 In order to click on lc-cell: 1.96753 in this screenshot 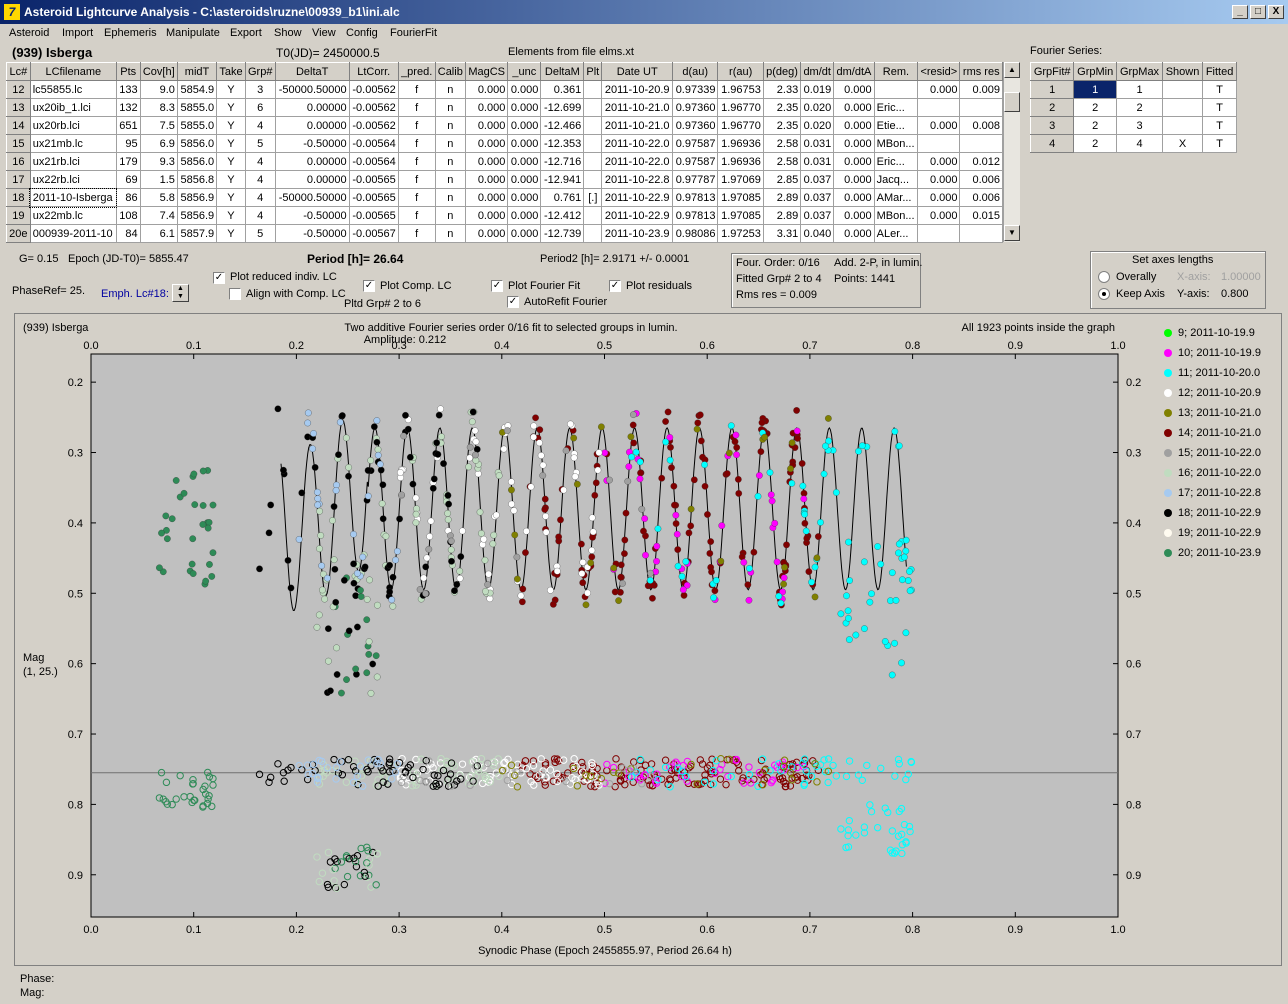, I will do `click(740, 89)`.